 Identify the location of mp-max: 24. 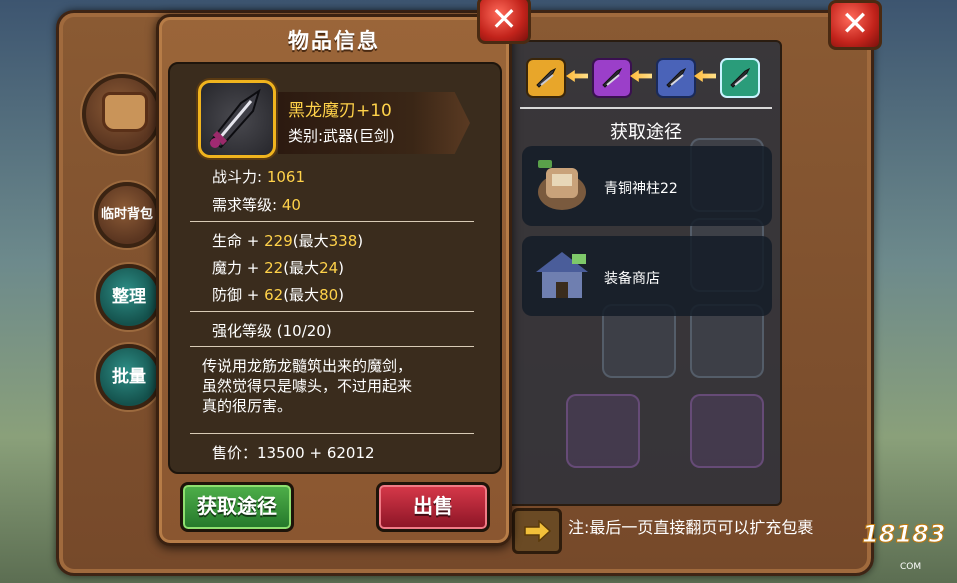
(329, 268).